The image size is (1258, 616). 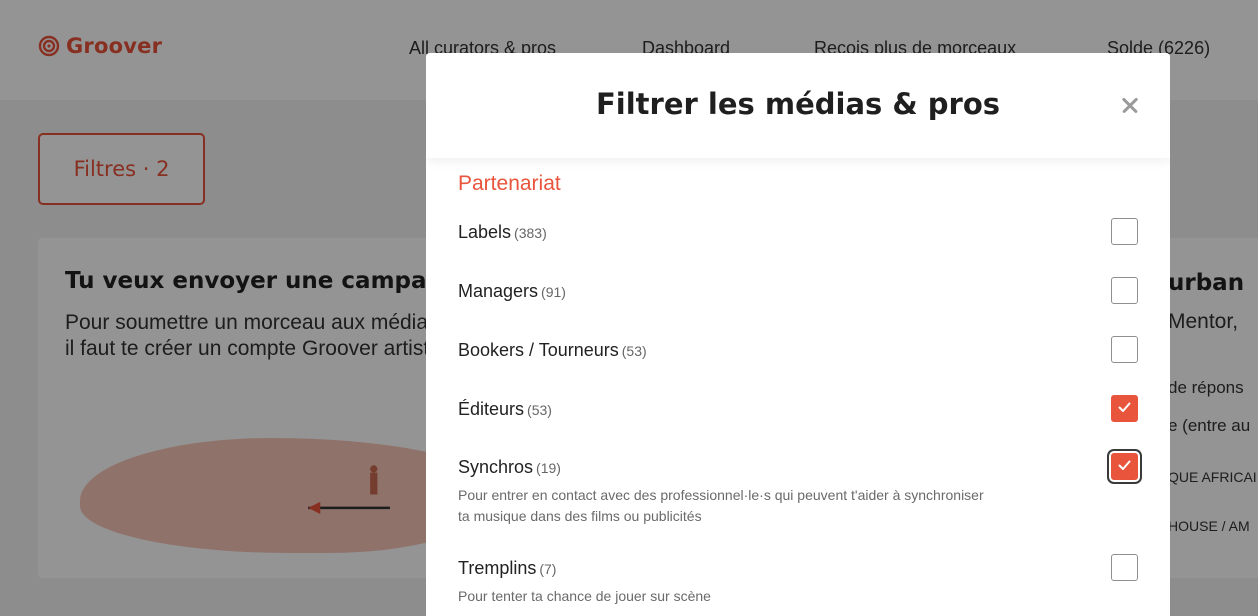 I want to click on option-count: (19), so click(x=548, y=468).